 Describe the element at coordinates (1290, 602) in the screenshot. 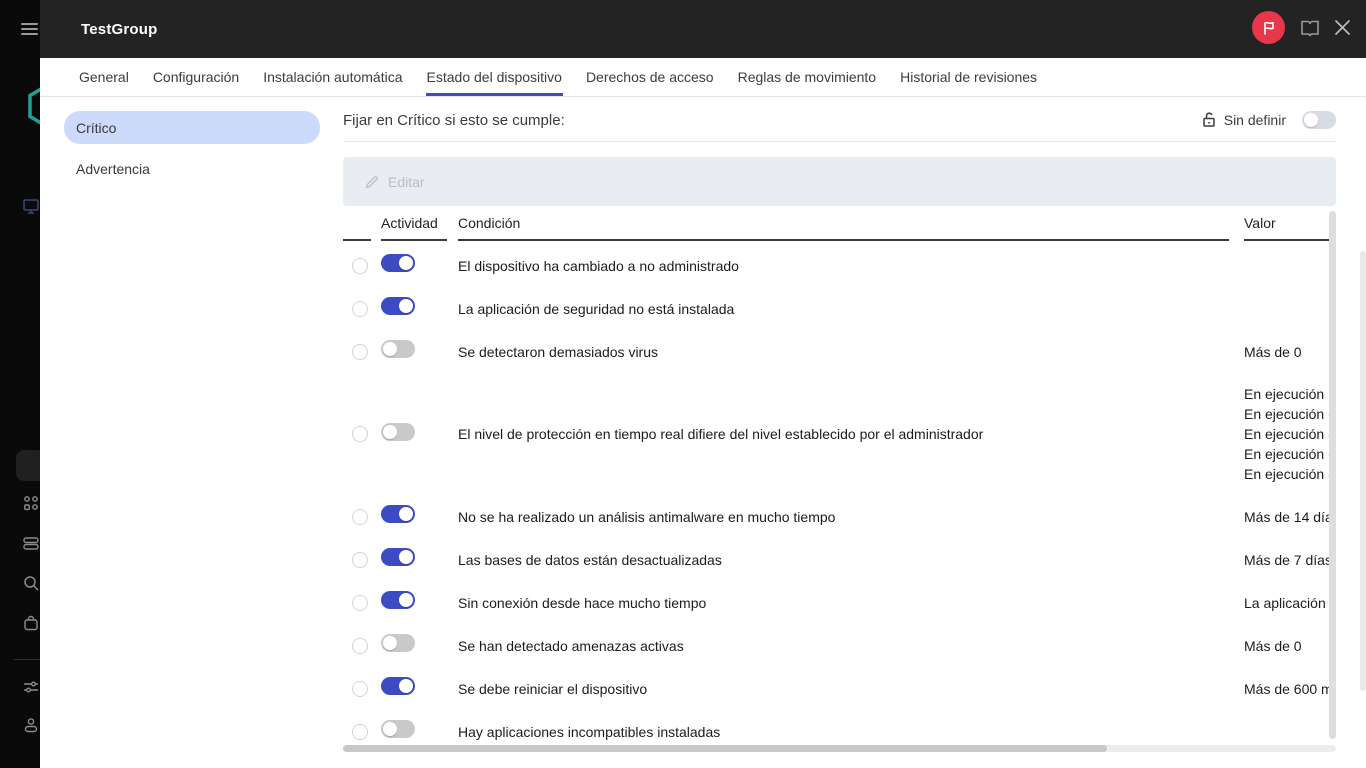

I see `value-cell: La aplicación n` at that location.